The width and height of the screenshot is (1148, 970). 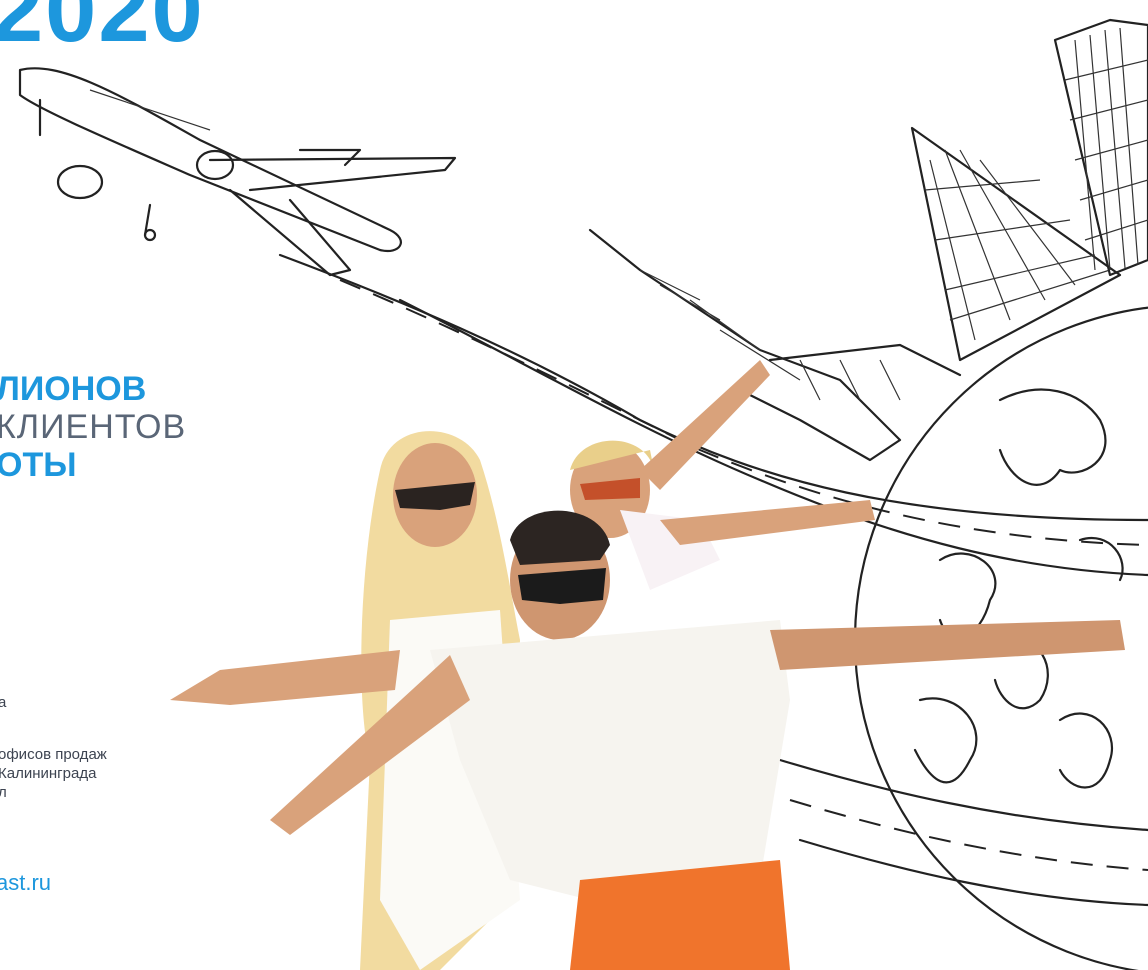 What do you see at coordinates (237, 172) in the screenshot?
I see `airplane-sketch` at bounding box center [237, 172].